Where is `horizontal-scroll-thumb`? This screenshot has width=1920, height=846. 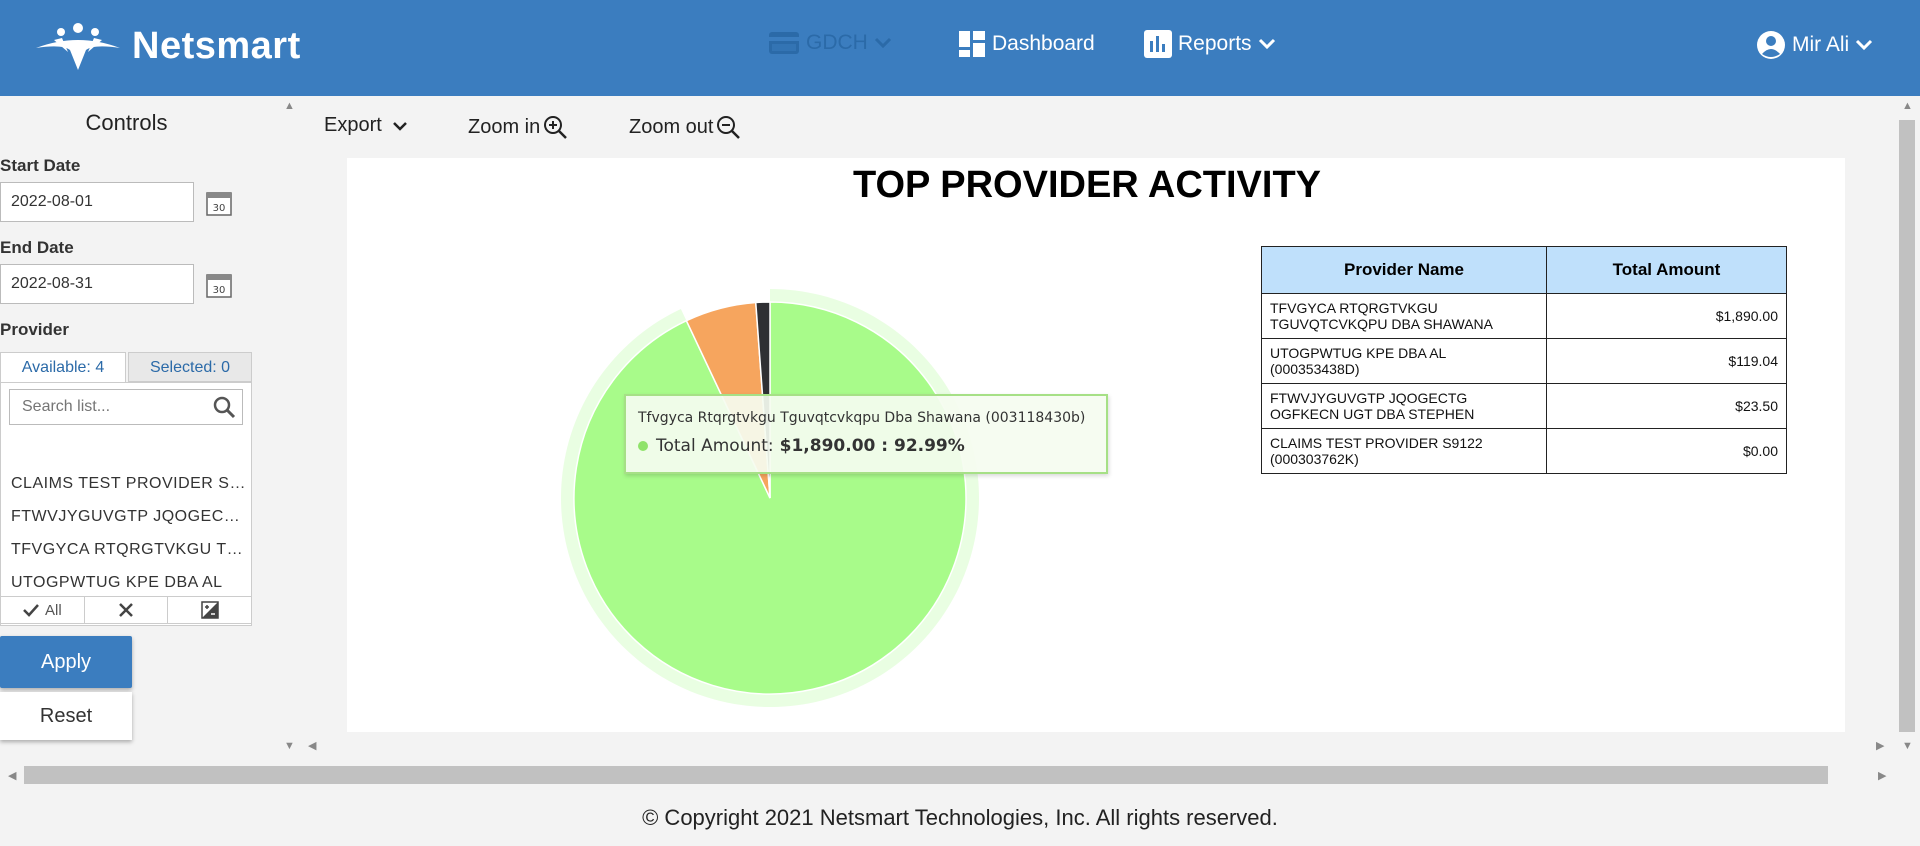 horizontal-scroll-thumb is located at coordinates (926, 775).